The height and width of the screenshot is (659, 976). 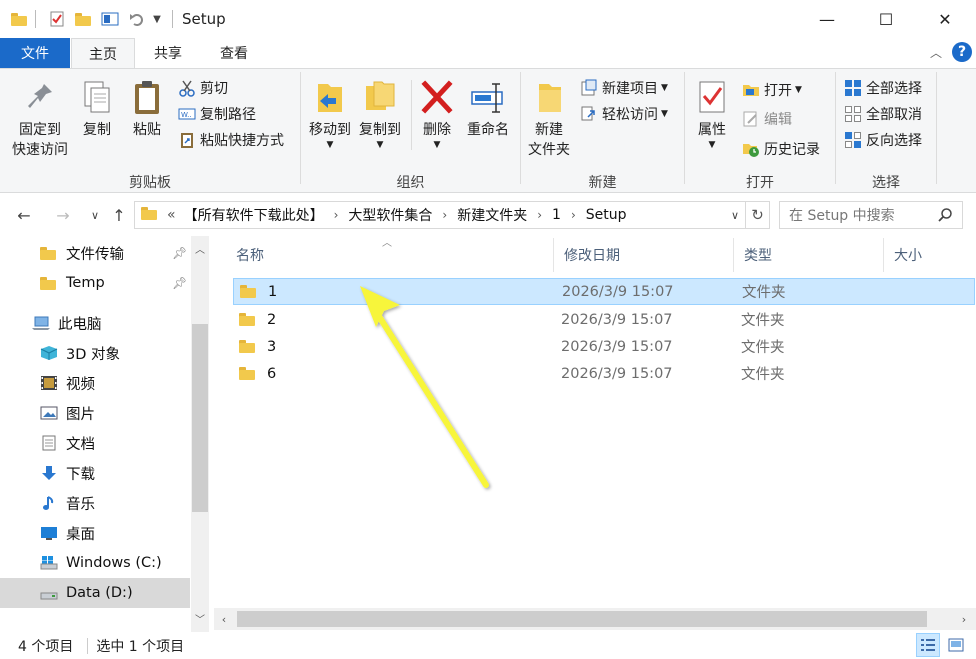 What do you see at coordinates (95, 383) in the screenshot?
I see `sidebar-item-videos: 视频` at bounding box center [95, 383].